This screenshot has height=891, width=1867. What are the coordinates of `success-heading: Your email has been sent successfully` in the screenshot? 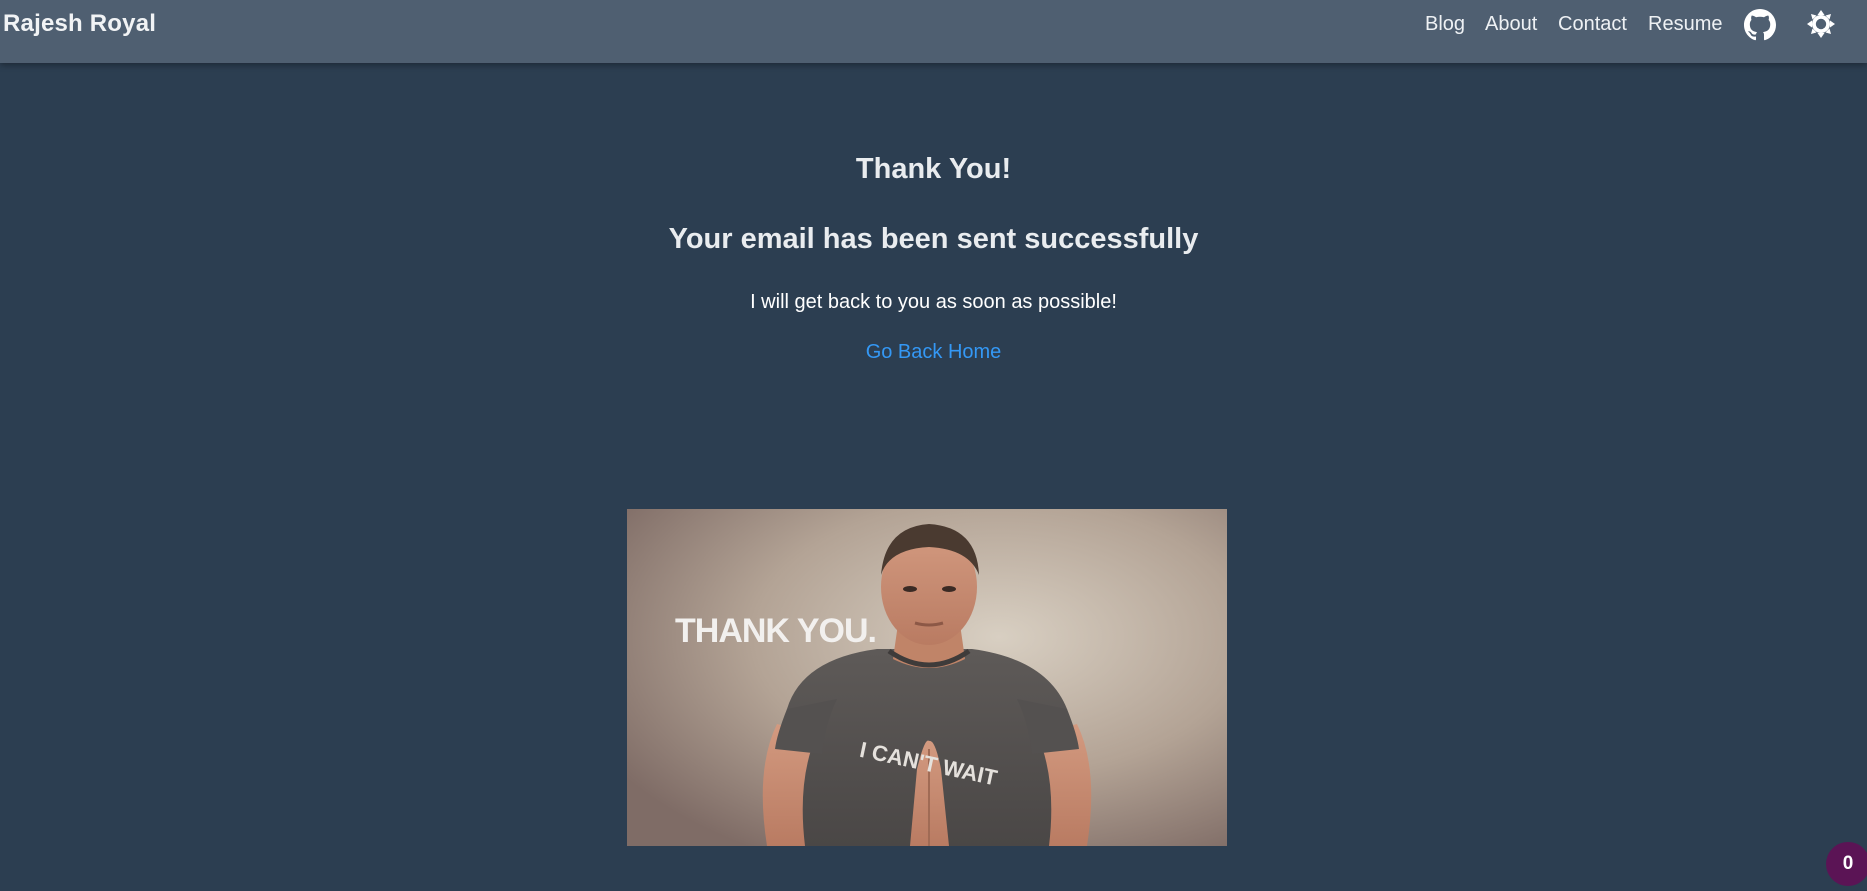 It's located at (933, 239).